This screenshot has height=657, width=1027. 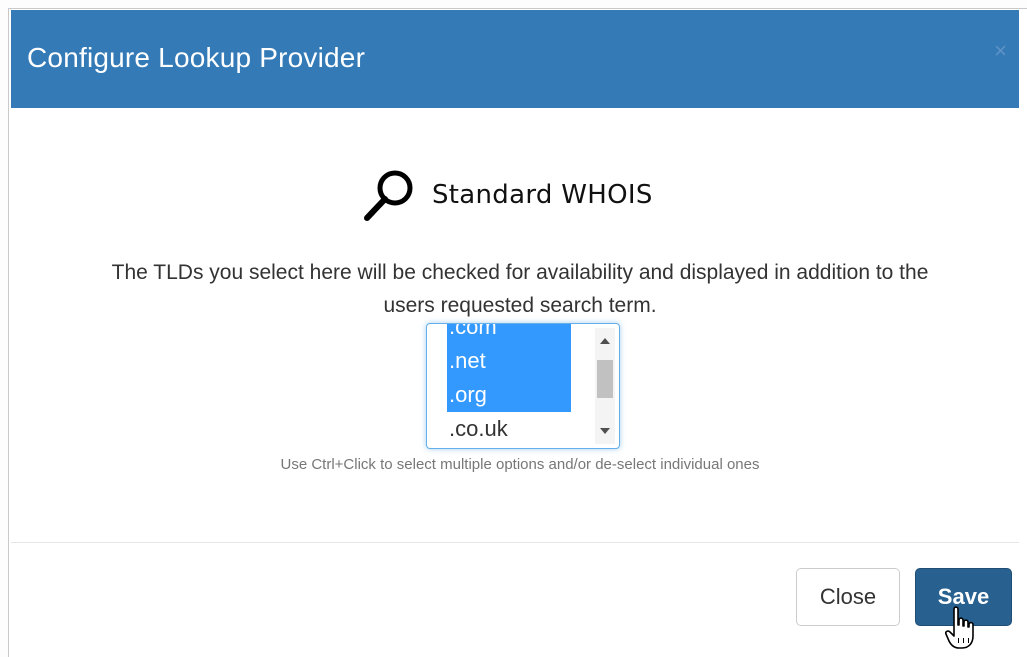 I want to click on close-icon: ×, so click(x=1000, y=51).